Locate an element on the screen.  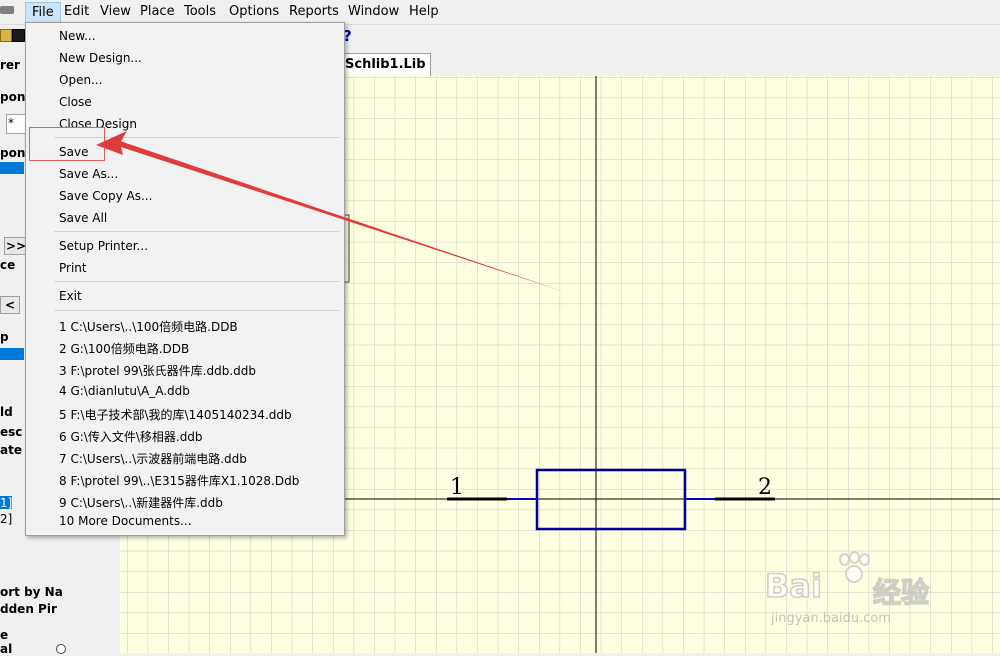
normal-mode-label: al is located at coordinates (6, 649).